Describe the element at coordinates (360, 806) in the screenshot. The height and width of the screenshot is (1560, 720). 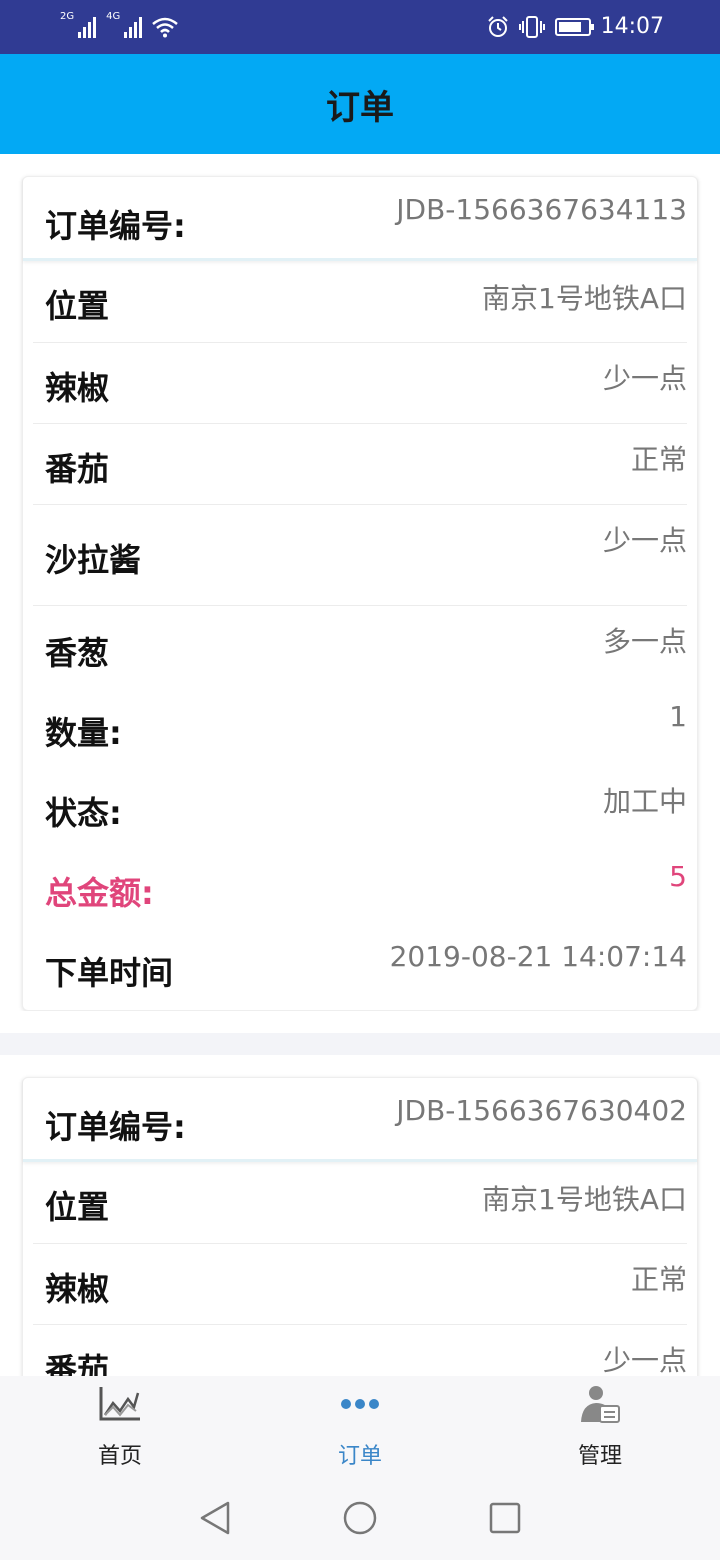
I see `order-row-status: 状态: 加工中` at that location.